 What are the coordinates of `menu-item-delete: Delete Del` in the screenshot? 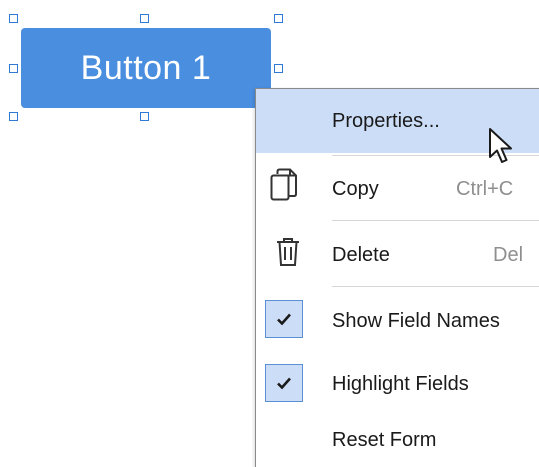 It's located at (397, 253).